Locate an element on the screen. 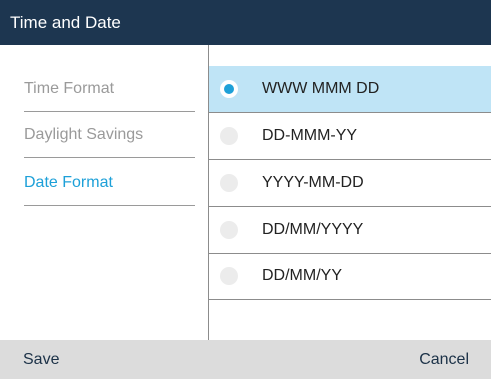 This screenshot has height=379, width=491. save-softkey: Save is located at coordinates (41, 359).